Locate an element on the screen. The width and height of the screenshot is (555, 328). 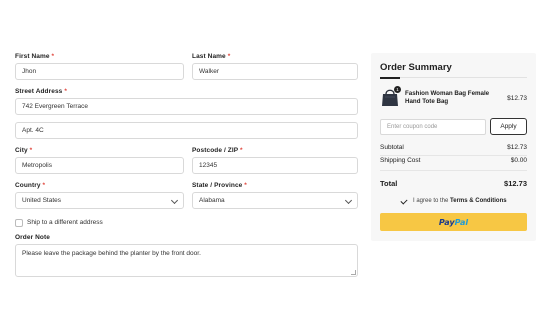
terms-agreement: I agree to the Terms & Conditions is located at coordinates (460, 201).